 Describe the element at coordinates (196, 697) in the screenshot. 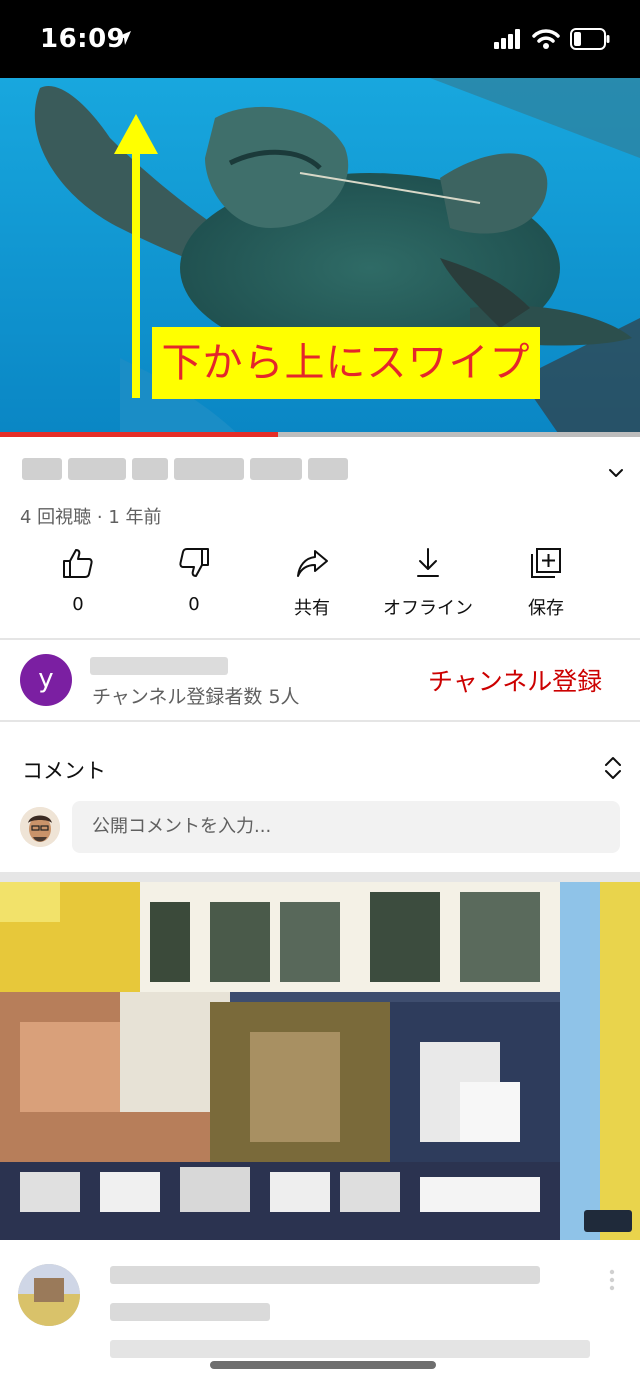

I see `subscriber-count: チャンネル登録者数 5人` at that location.